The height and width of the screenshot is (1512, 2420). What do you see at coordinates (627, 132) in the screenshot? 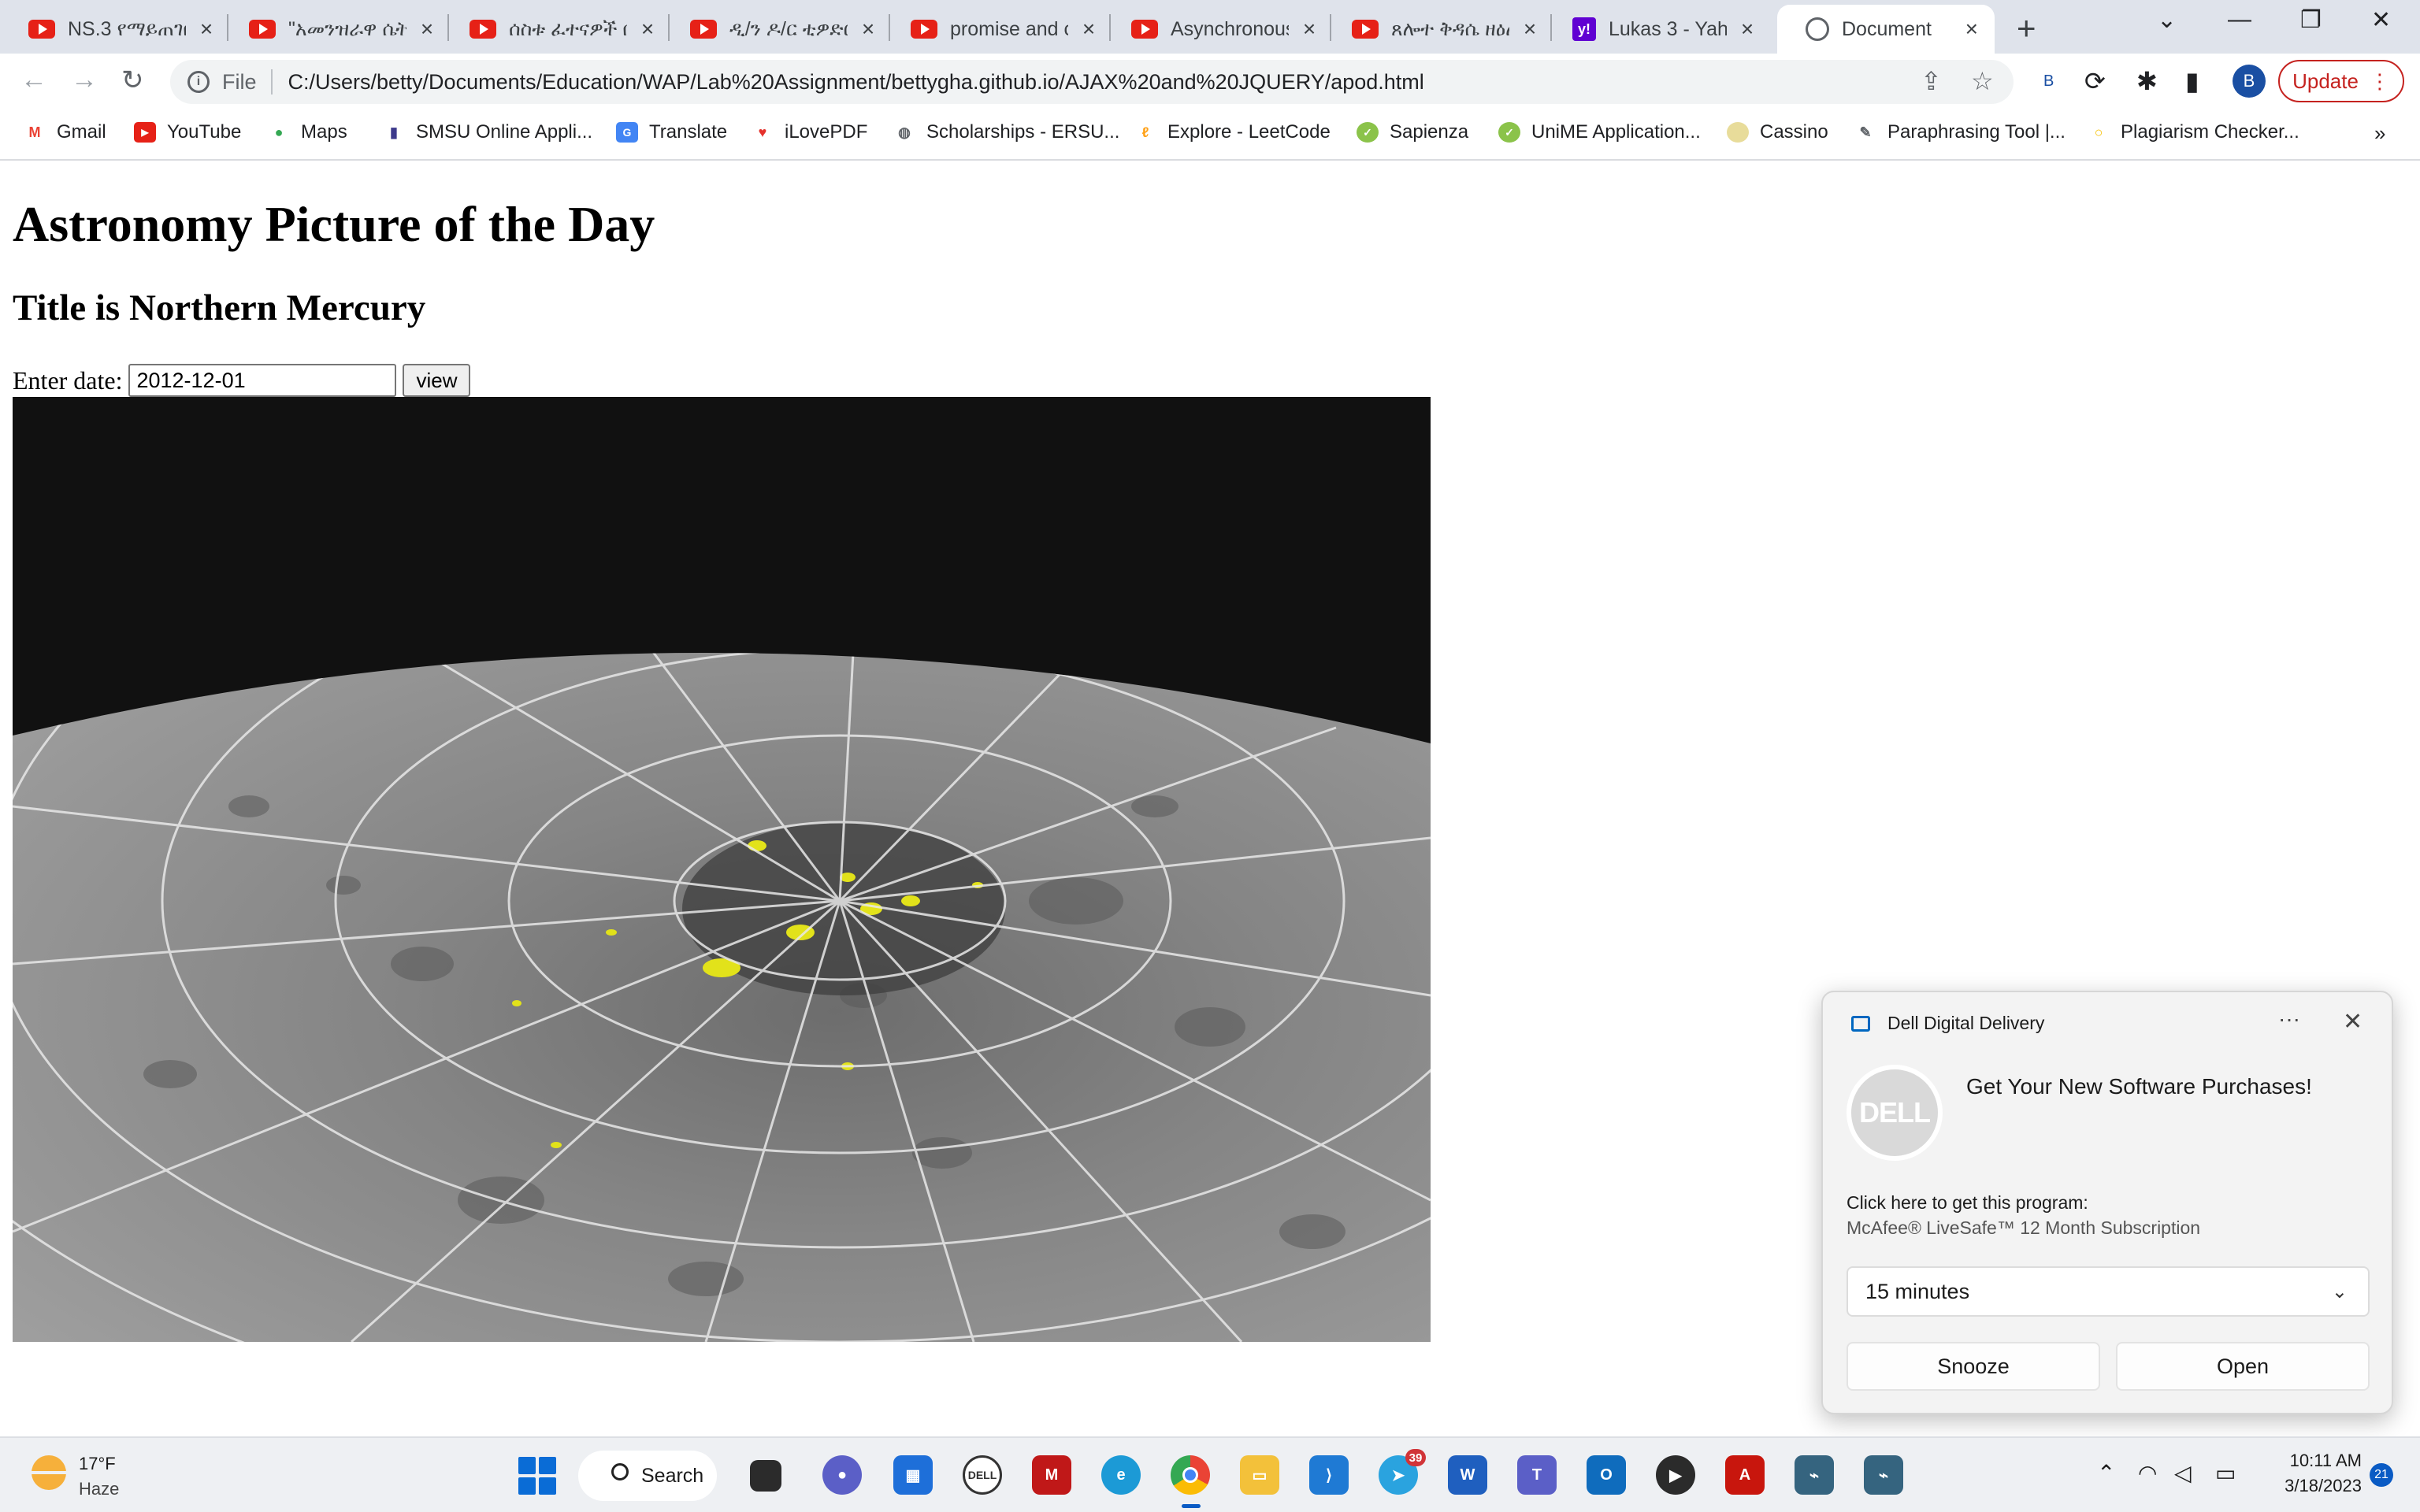
I see `translate-icon: G` at bounding box center [627, 132].